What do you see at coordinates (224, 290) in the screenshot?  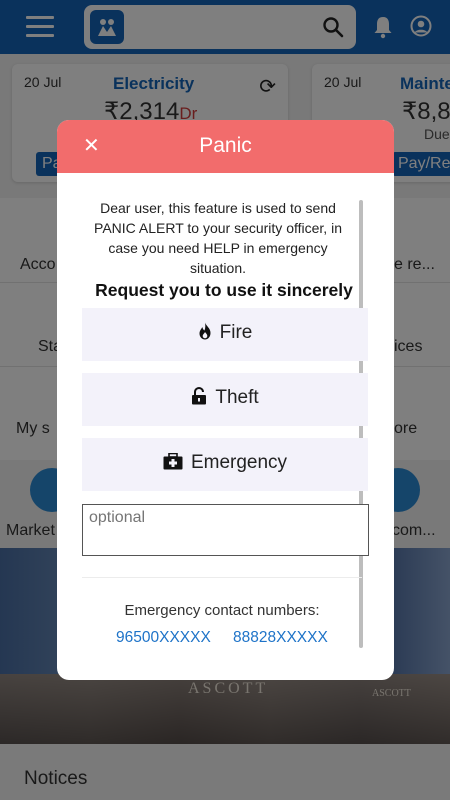 I see `panic-emphasis-text: Request you to use it sincerely` at bounding box center [224, 290].